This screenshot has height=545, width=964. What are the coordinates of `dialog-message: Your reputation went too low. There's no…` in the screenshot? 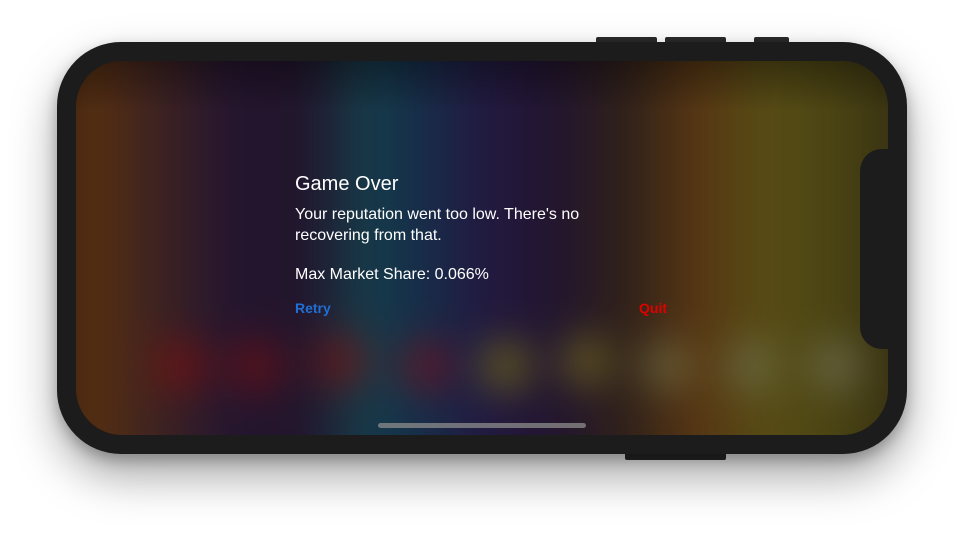 It's located at (437, 225).